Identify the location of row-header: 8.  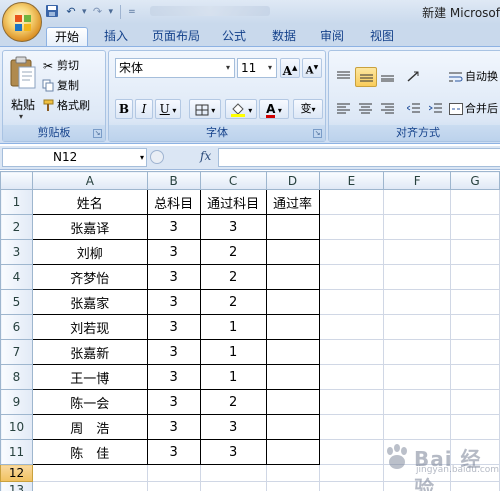
(16, 377).